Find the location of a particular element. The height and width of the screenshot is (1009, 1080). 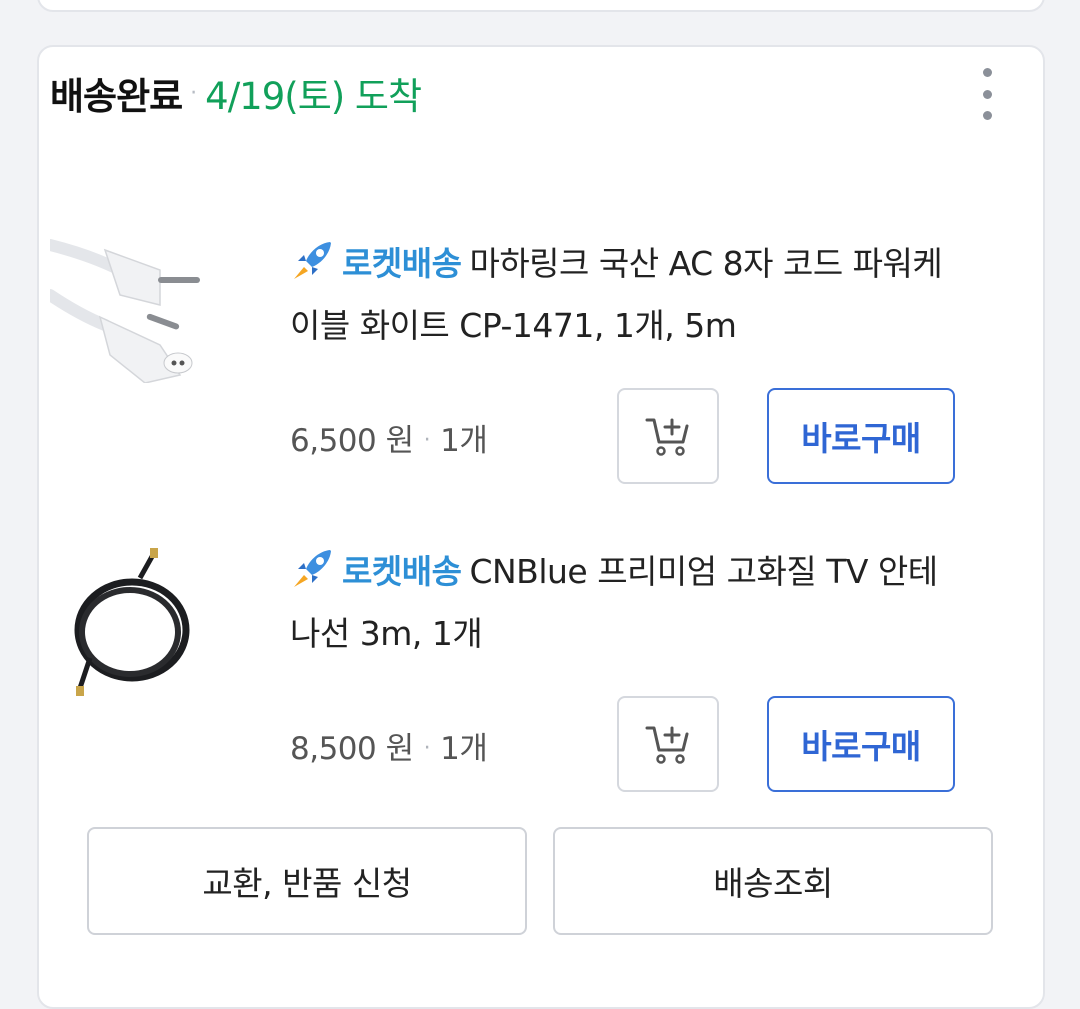

price-quantity: 6,500 원 · 1개 is located at coordinates (389, 437).